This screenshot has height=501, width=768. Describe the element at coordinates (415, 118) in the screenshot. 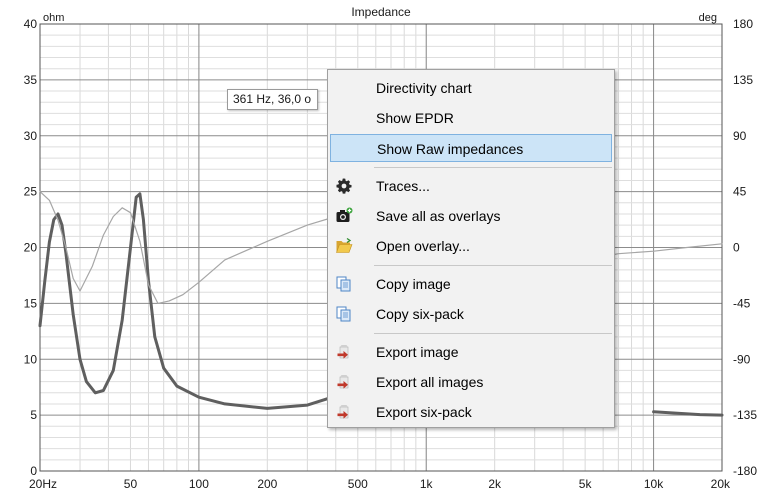

I see `menu-item-label: Show EPDR` at that location.